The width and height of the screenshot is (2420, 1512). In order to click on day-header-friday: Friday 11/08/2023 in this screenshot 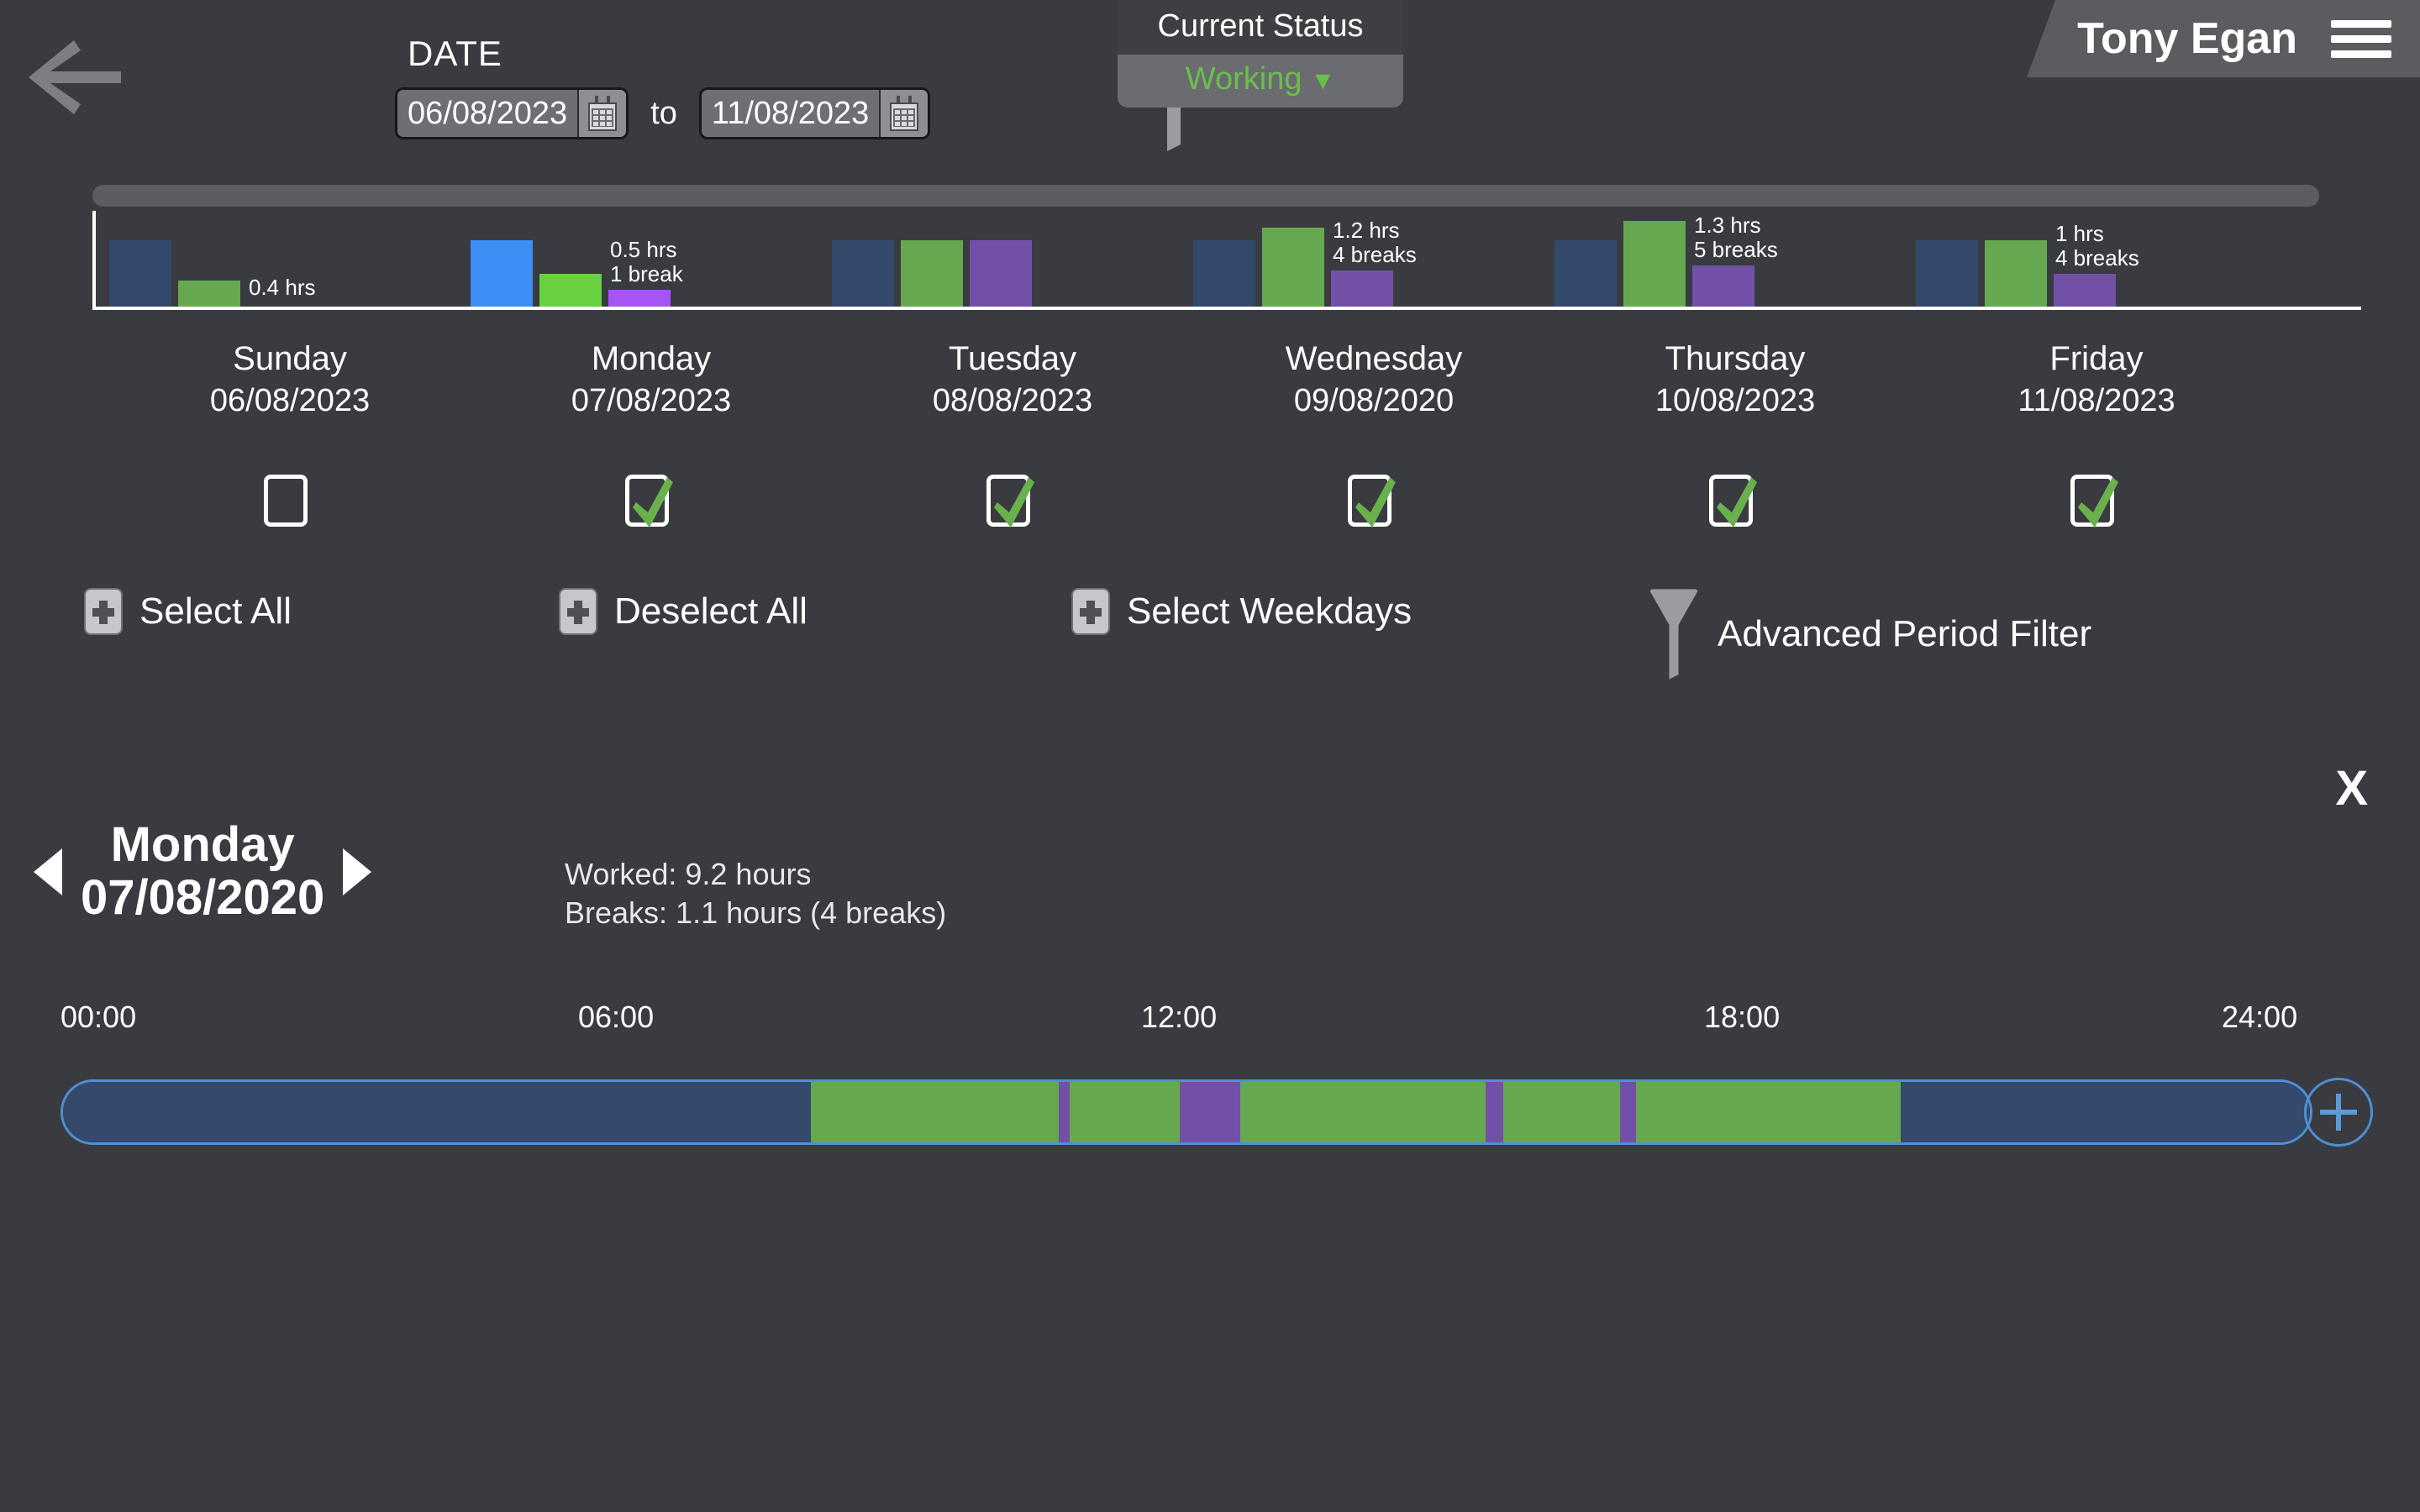, I will do `click(2096, 379)`.